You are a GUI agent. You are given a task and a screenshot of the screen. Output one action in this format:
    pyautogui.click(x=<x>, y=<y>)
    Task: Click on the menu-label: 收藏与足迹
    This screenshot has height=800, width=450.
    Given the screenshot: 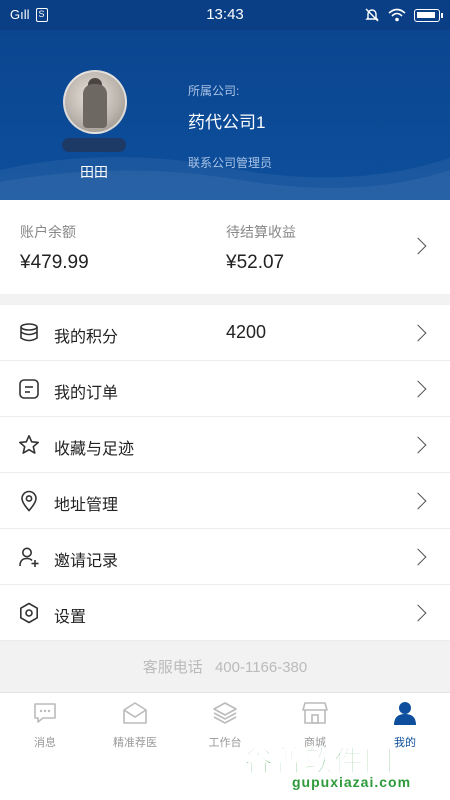 What is the action you would take?
    pyautogui.click(x=94, y=449)
    